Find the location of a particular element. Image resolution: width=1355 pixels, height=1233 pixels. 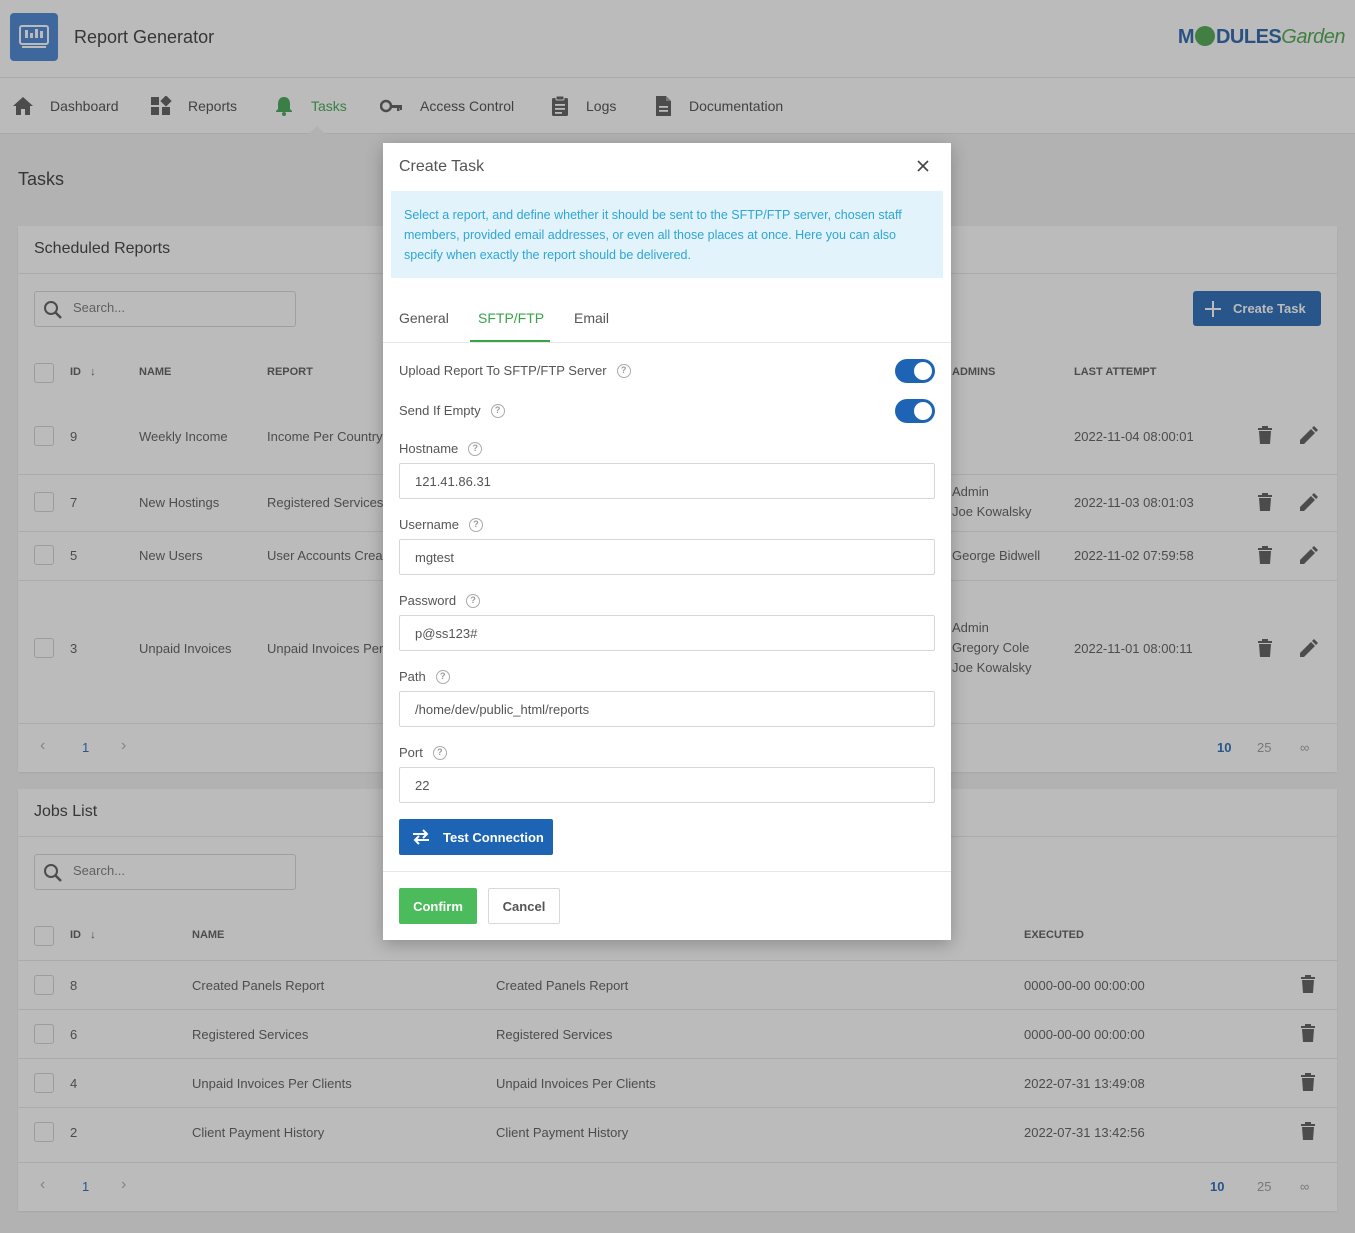

test-connection-label: Test Connection is located at coordinates (493, 837).